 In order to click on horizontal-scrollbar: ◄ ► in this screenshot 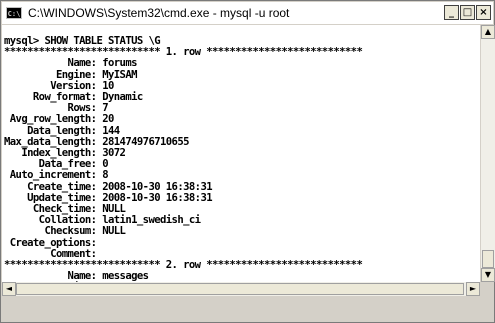, I will do `click(241, 289)`.